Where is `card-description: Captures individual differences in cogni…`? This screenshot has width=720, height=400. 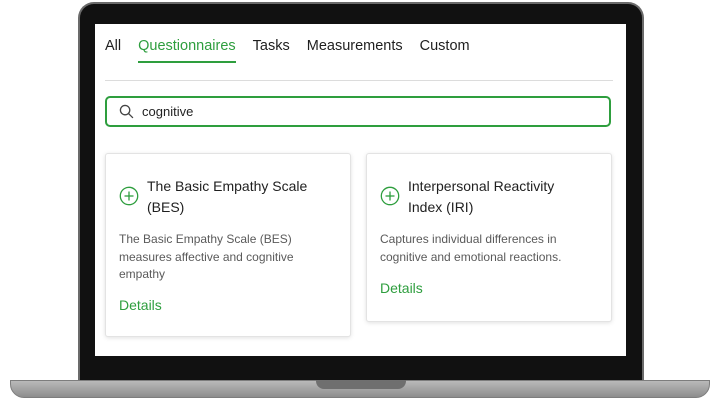
card-description: Captures individual differences in cogni… is located at coordinates (471, 248).